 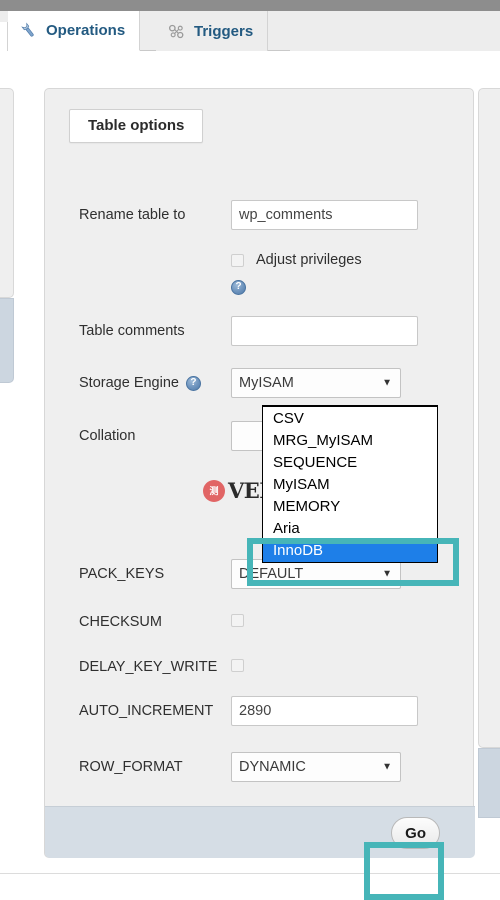 What do you see at coordinates (122, 574) in the screenshot?
I see `pack-keys-label: PACK_KEYS` at bounding box center [122, 574].